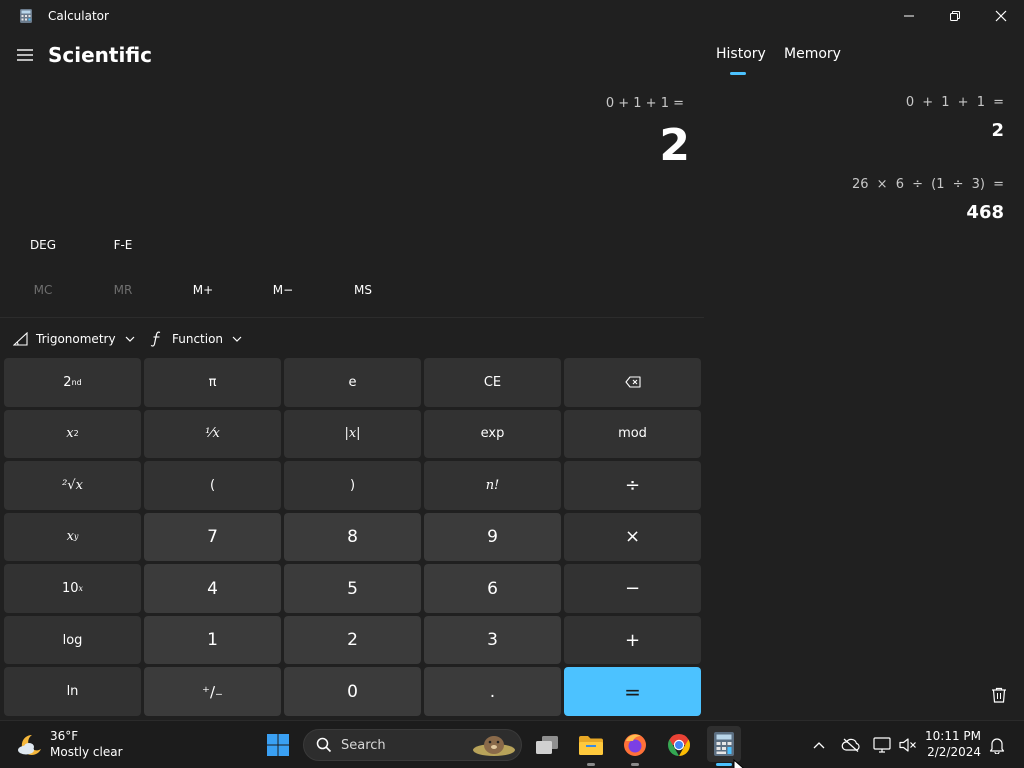 The image size is (1024, 768). I want to click on network-icon, so click(882, 745).